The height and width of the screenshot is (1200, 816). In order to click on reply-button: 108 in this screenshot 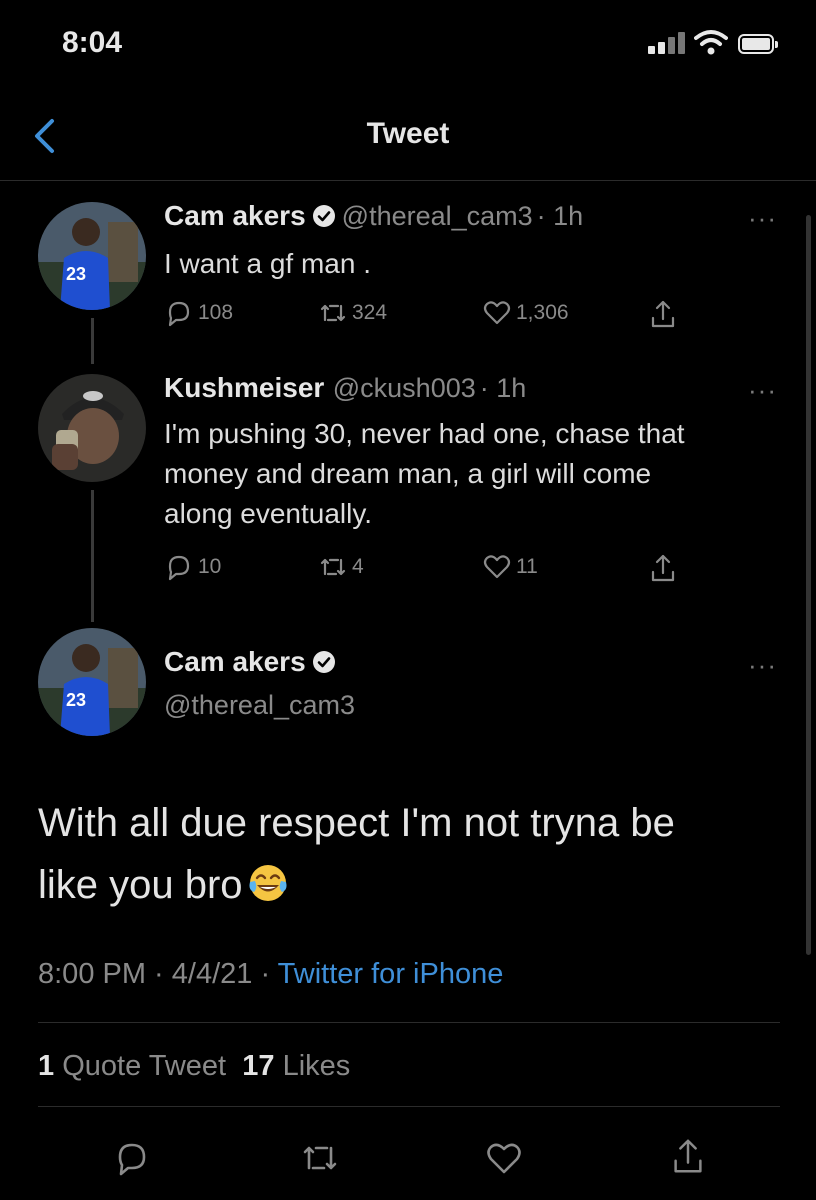, I will do `click(198, 313)`.